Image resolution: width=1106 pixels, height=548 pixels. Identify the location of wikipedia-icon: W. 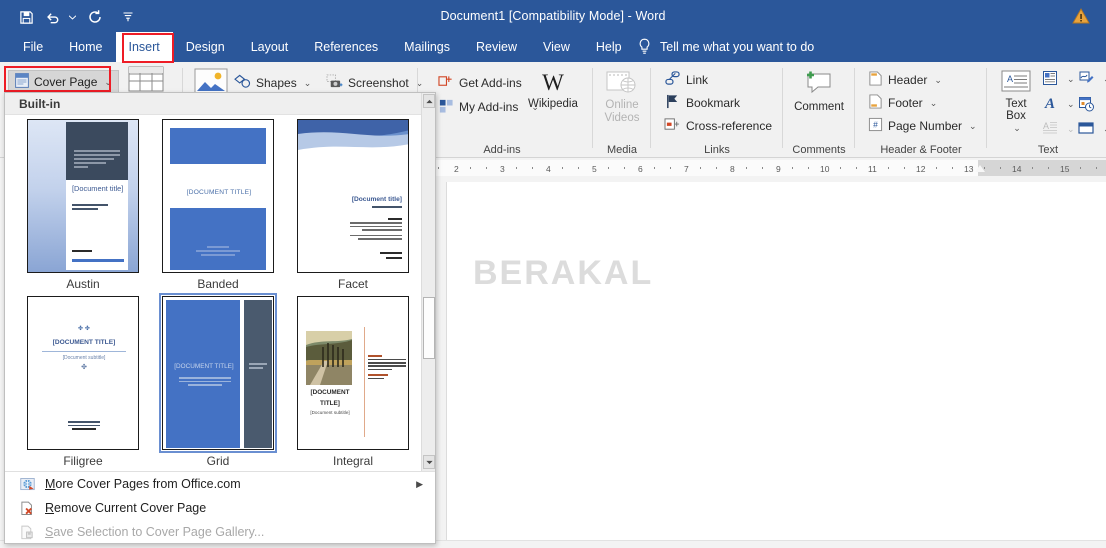
(553, 82).